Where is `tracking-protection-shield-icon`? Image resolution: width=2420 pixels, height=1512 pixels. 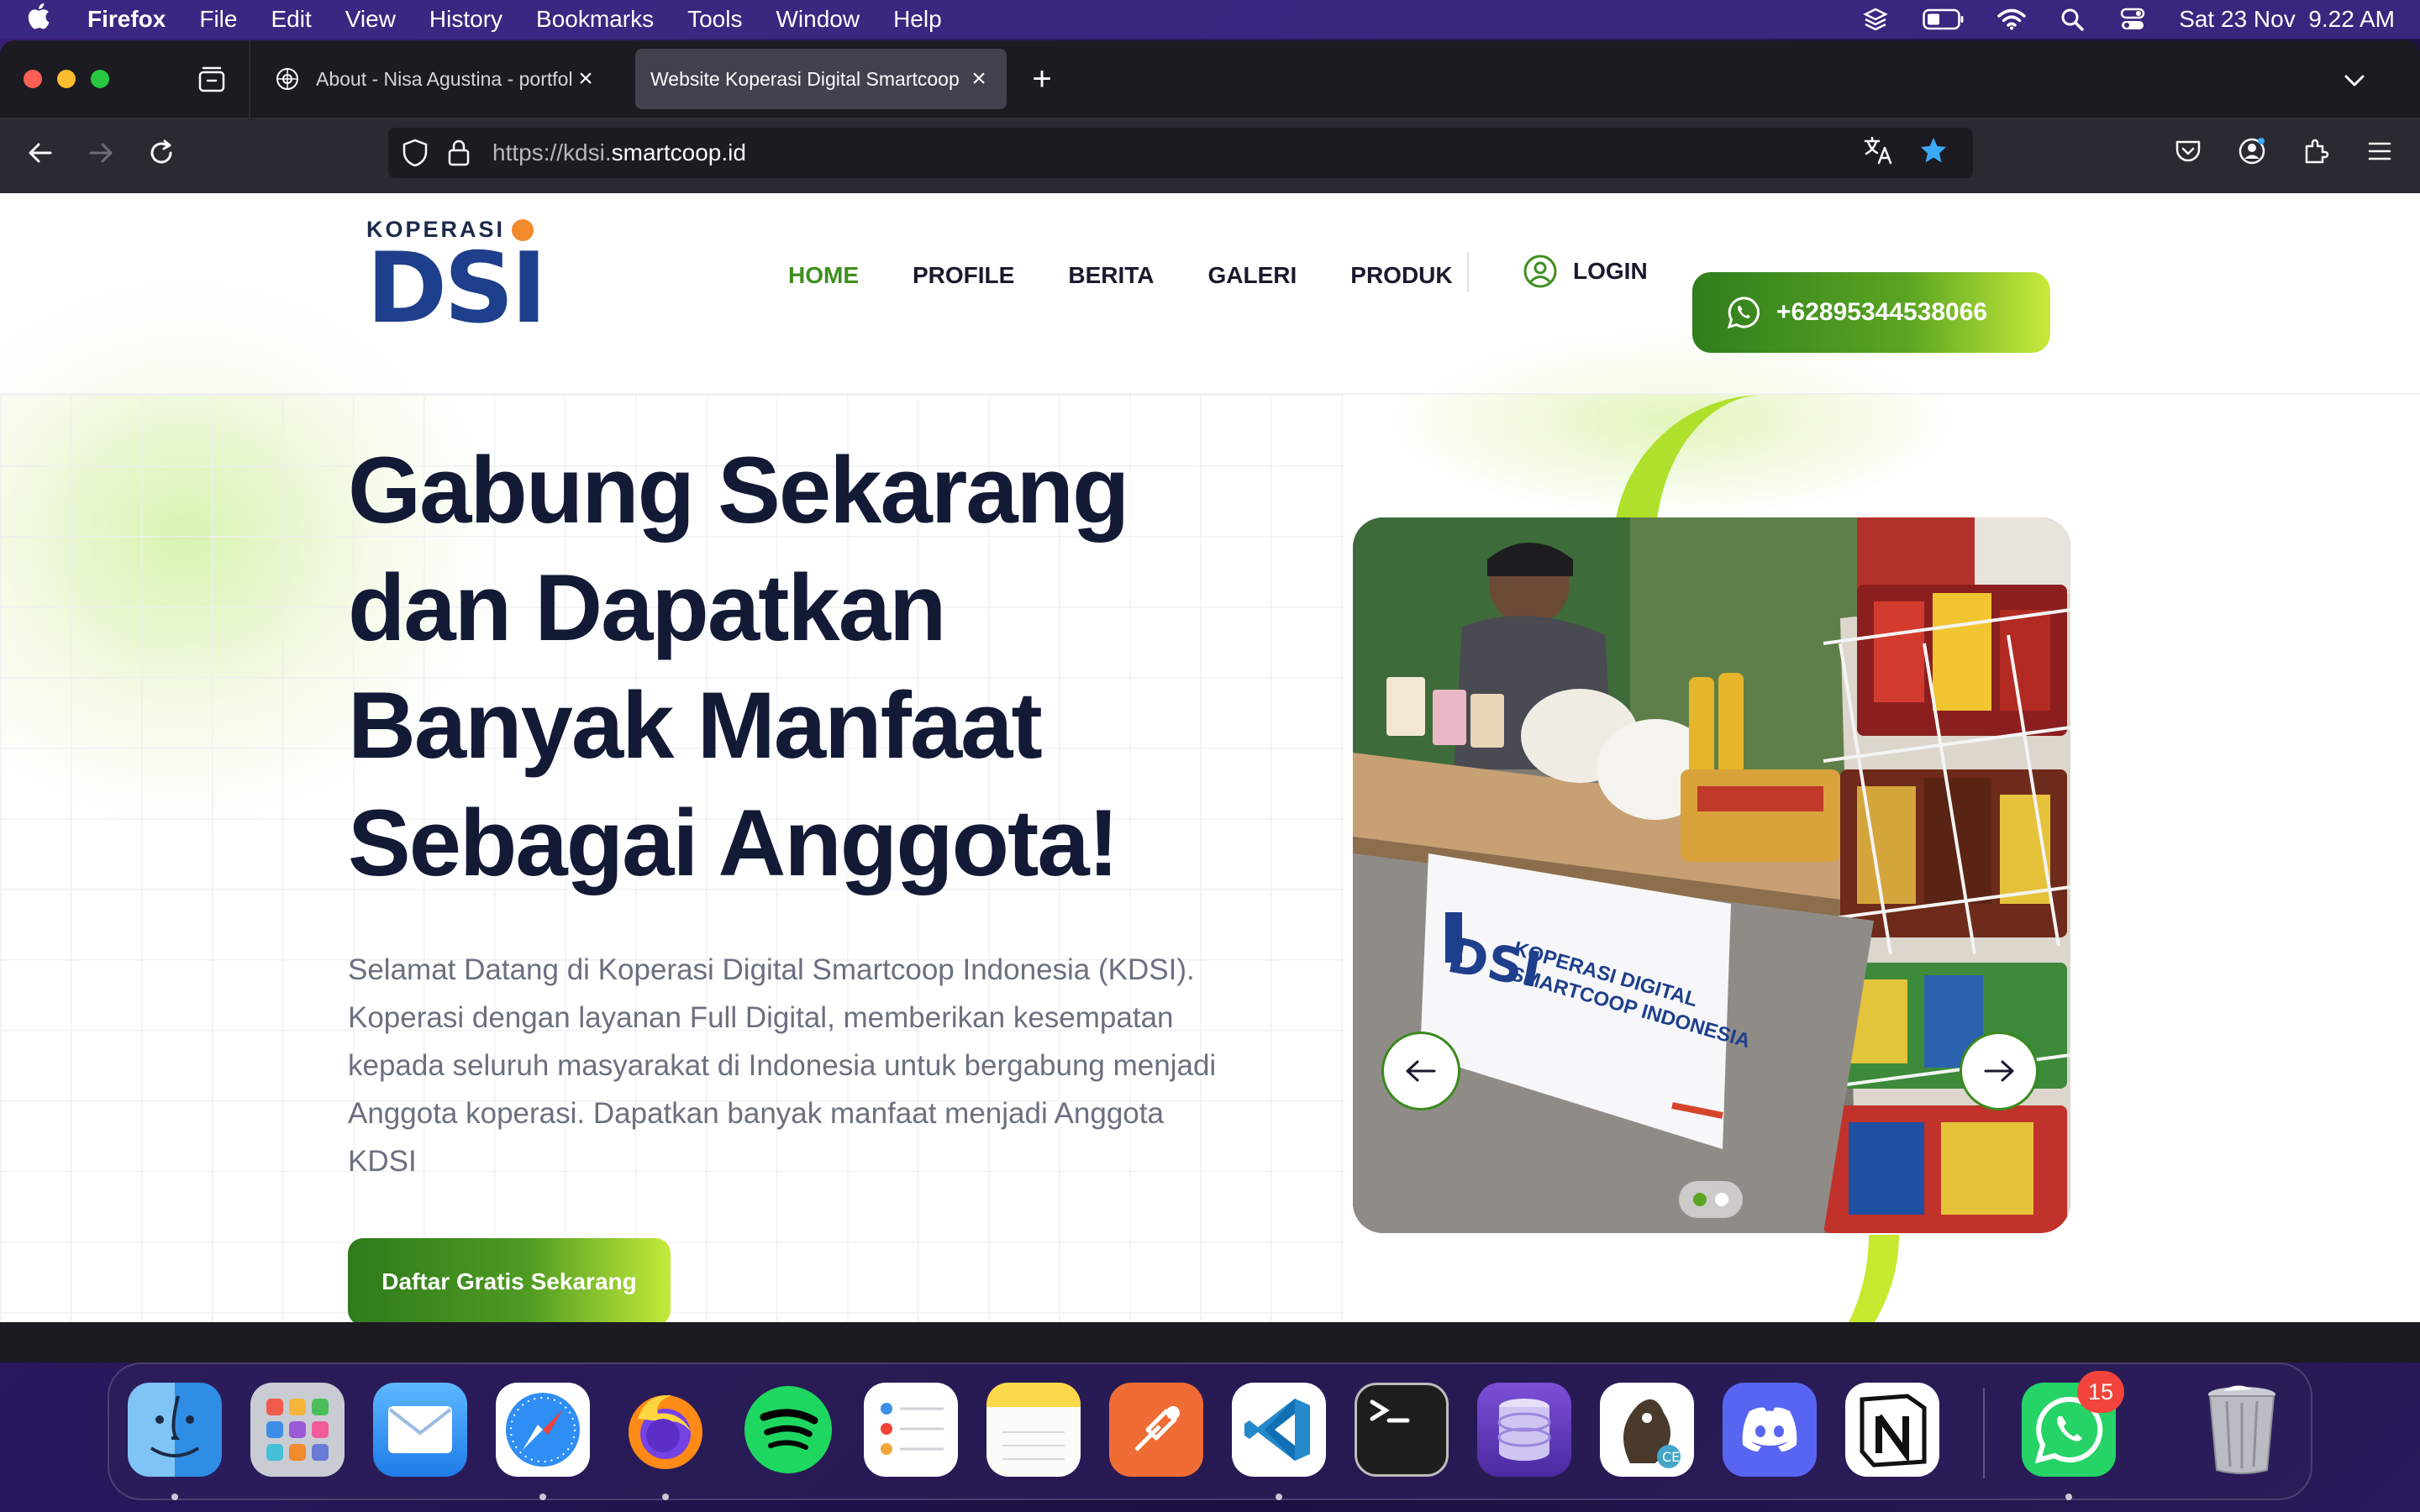
tracking-protection-shield-icon is located at coordinates (415, 153).